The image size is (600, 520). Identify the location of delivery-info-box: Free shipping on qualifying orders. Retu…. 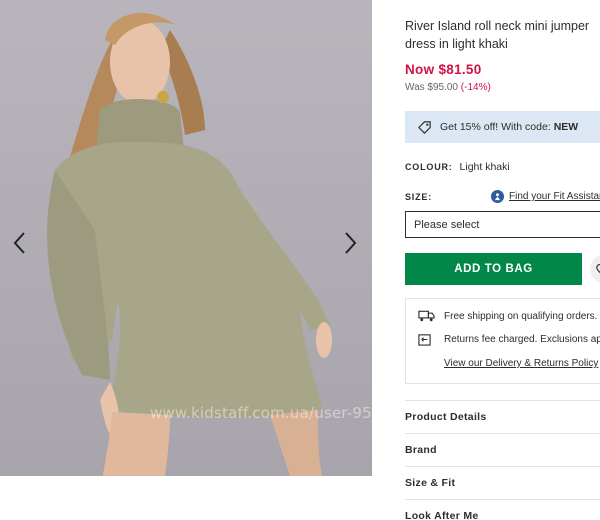
(502, 341).